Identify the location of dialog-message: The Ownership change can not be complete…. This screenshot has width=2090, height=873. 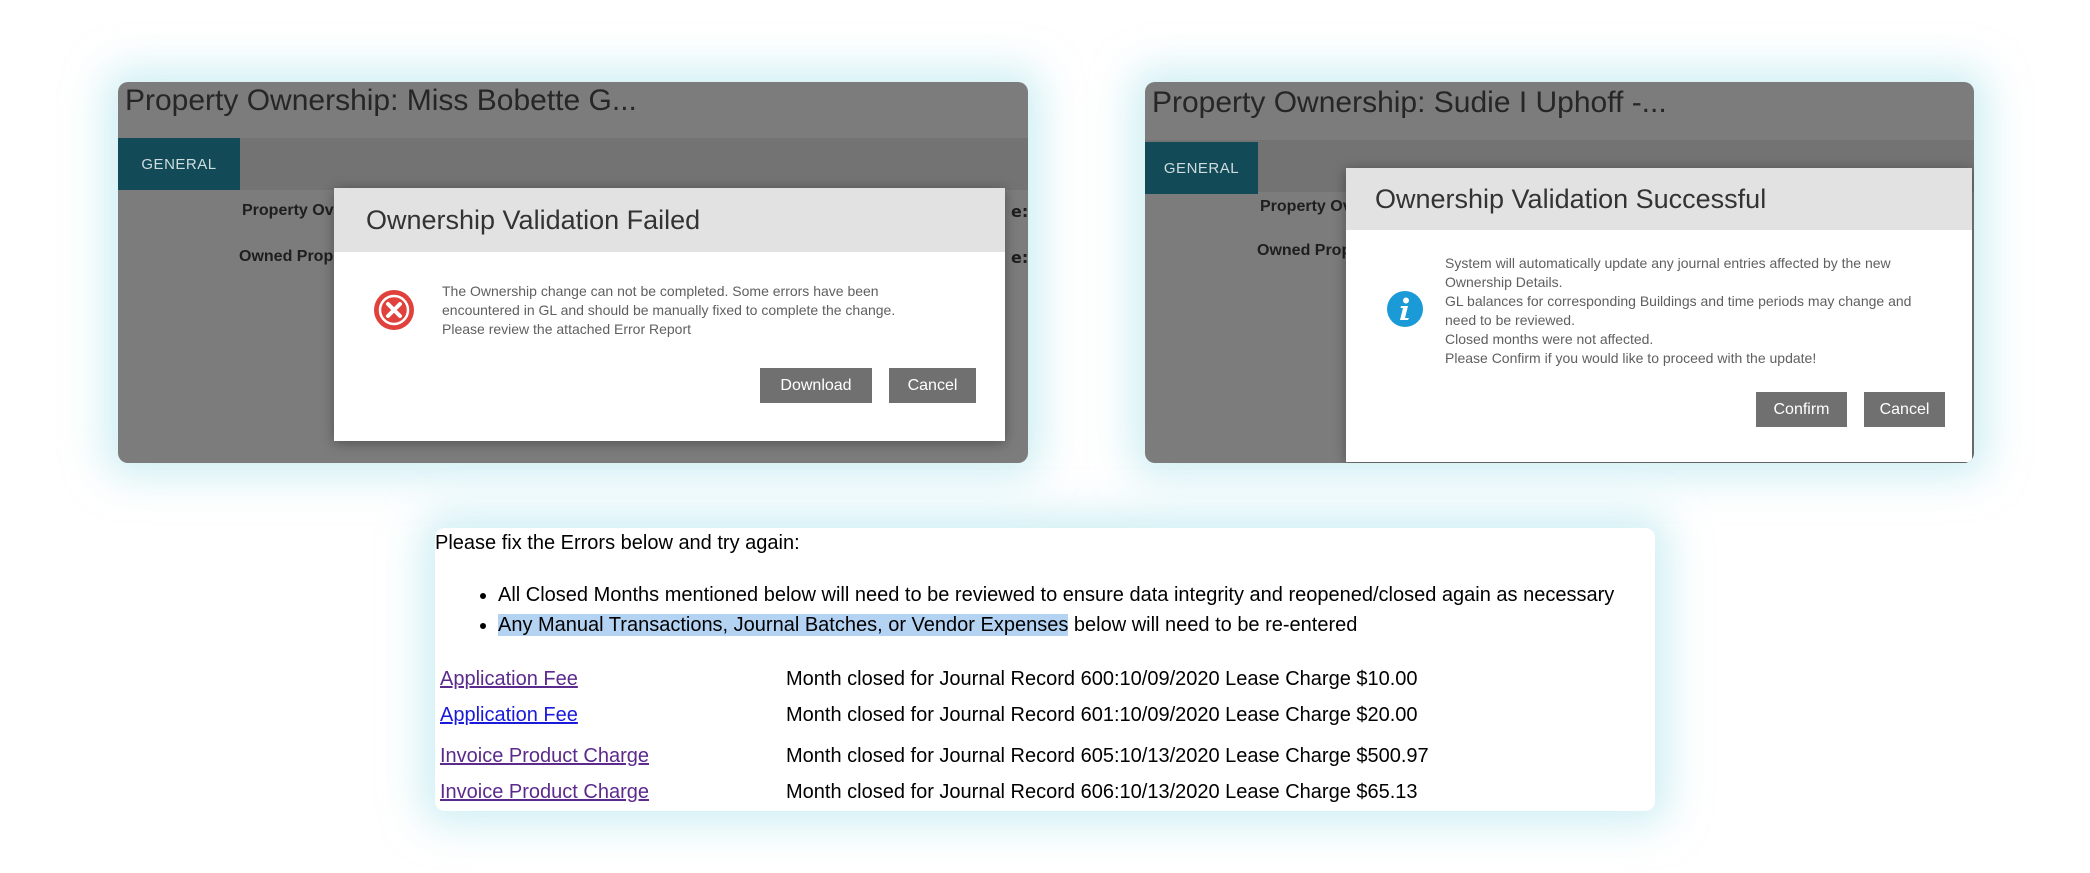
(702, 310).